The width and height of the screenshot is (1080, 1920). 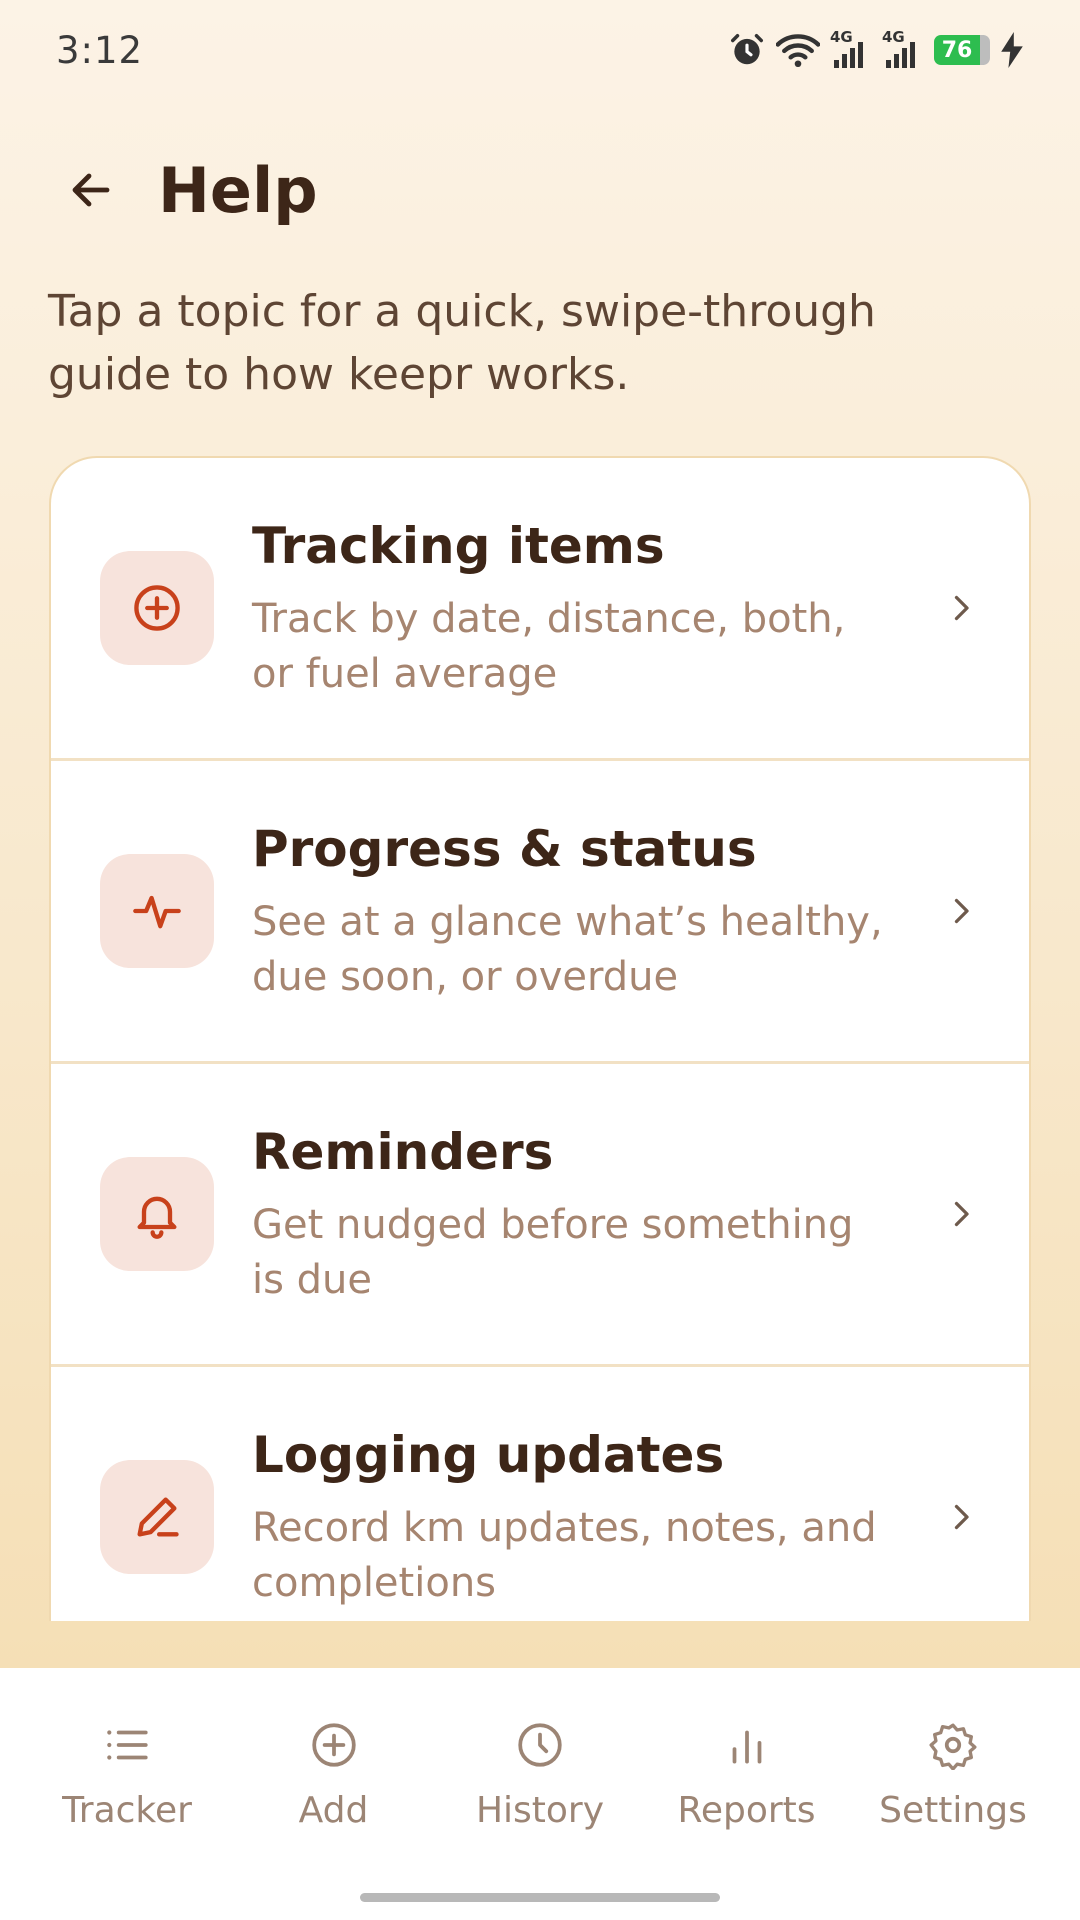 I want to click on gear-icon, so click(x=953, y=1746).